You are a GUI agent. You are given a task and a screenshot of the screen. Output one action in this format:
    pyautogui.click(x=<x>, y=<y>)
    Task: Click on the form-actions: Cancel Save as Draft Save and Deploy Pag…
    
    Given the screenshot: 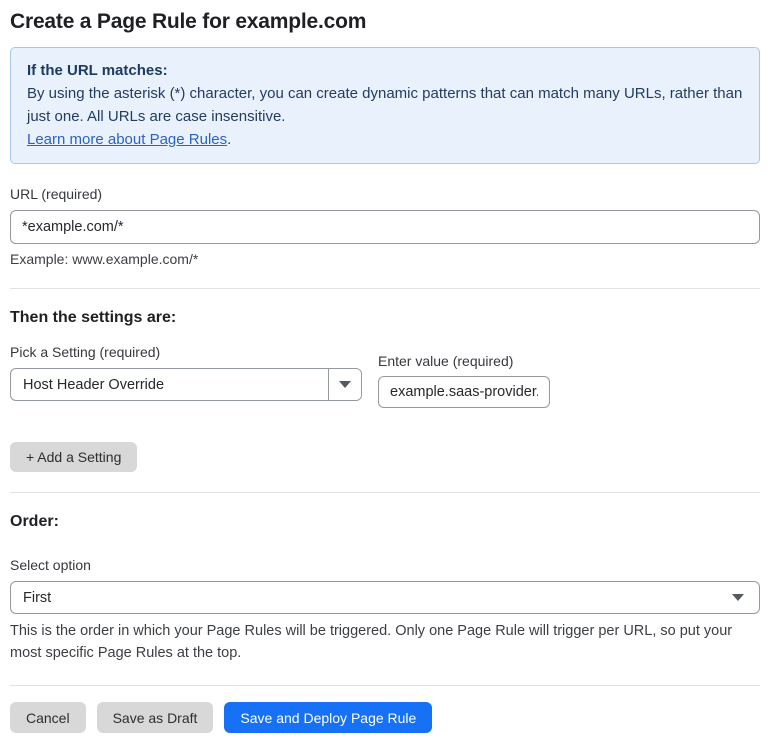 What is the action you would take?
    pyautogui.click(x=385, y=717)
    